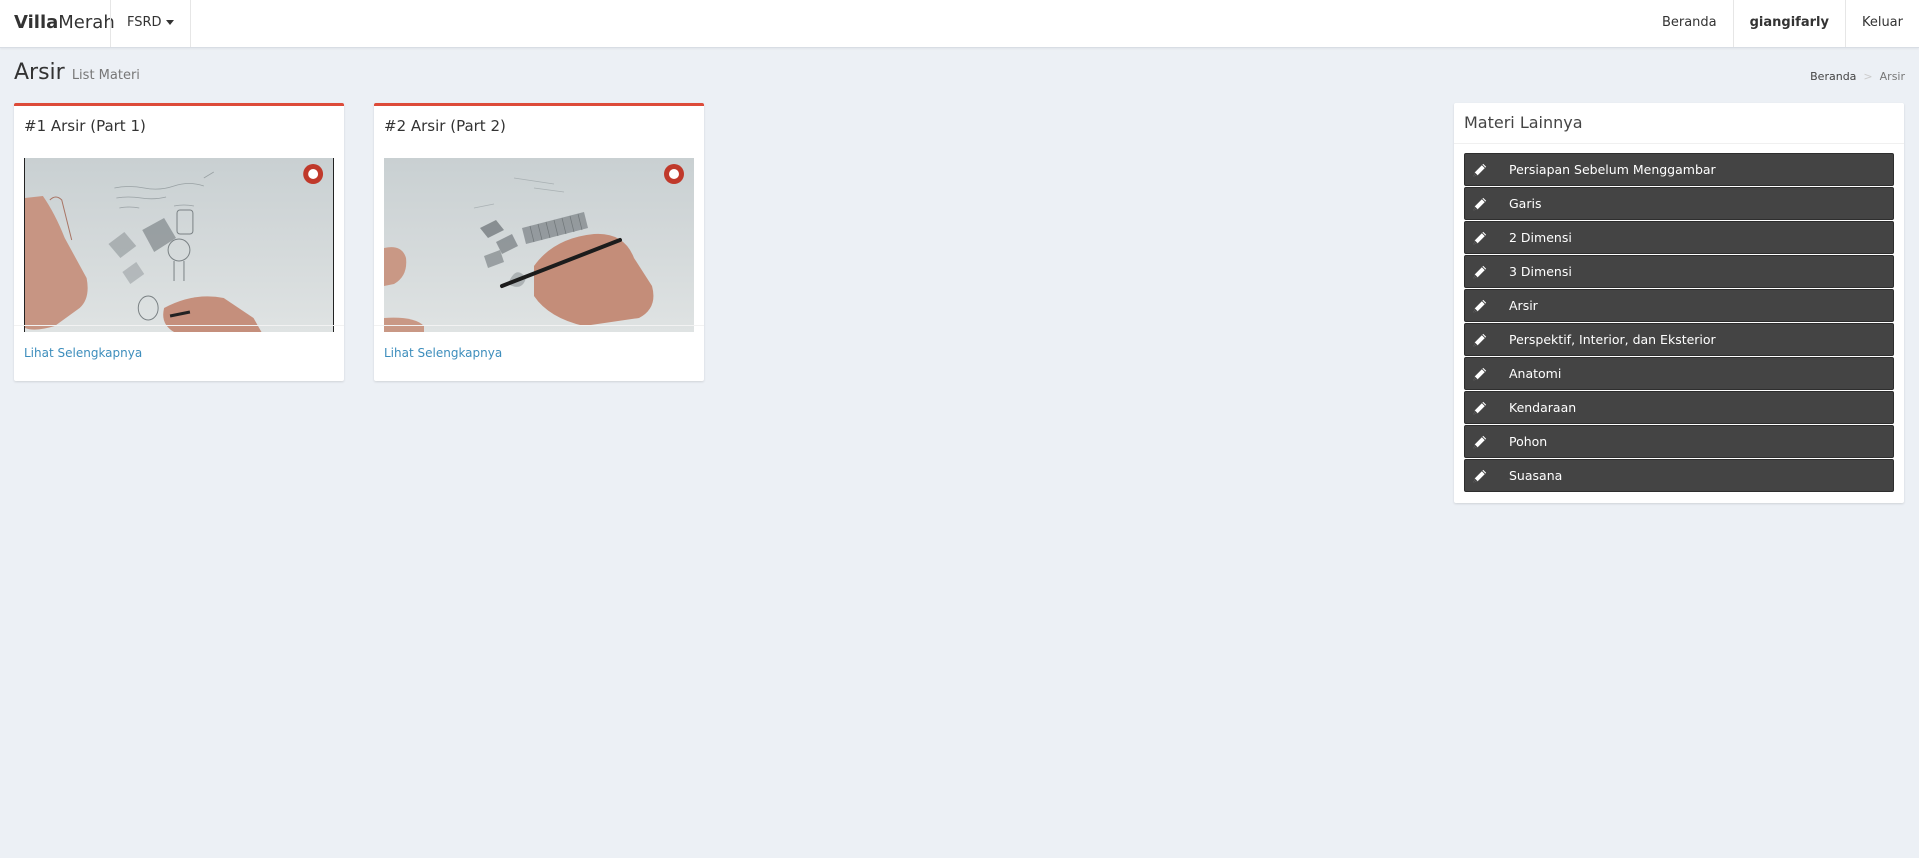 The width and height of the screenshot is (1919, 858). What do you see at coordinates (1523, 305) in the screenshot?
I see `materi-item-label: Arsir` at bounding box center [1523, 305].